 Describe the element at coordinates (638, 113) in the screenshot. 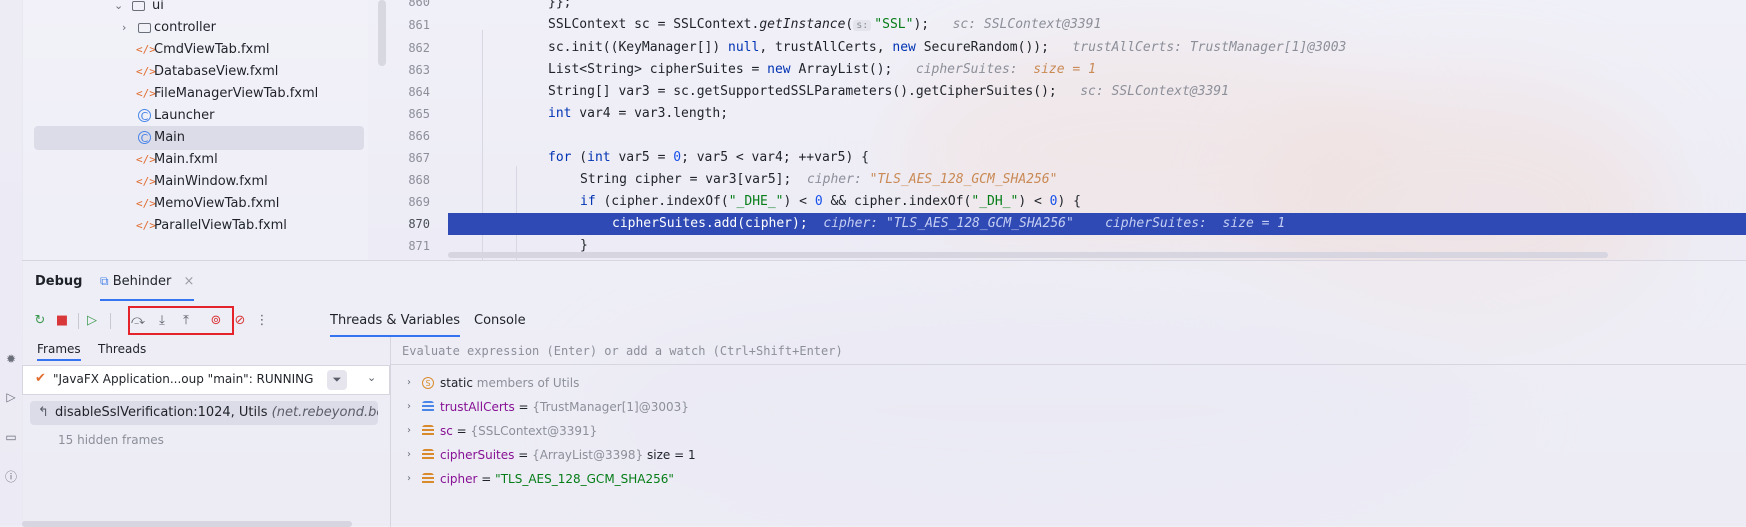

I see `code-line: int var4 = var3.length;` at that location.